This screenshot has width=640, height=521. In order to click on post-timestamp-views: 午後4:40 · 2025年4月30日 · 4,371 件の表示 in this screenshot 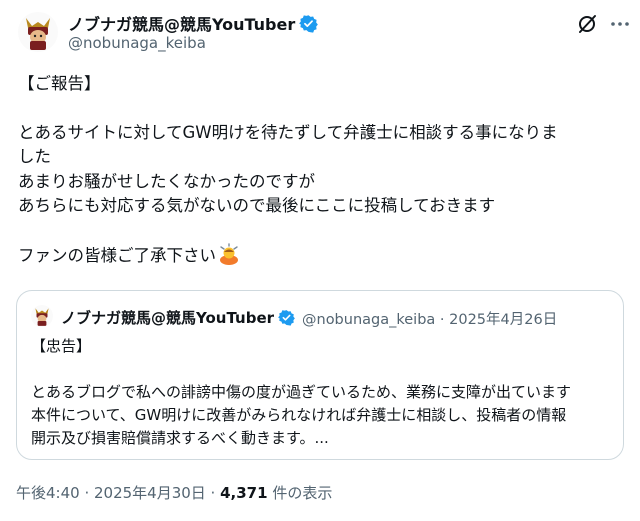, I will do `click(174, 492)`.